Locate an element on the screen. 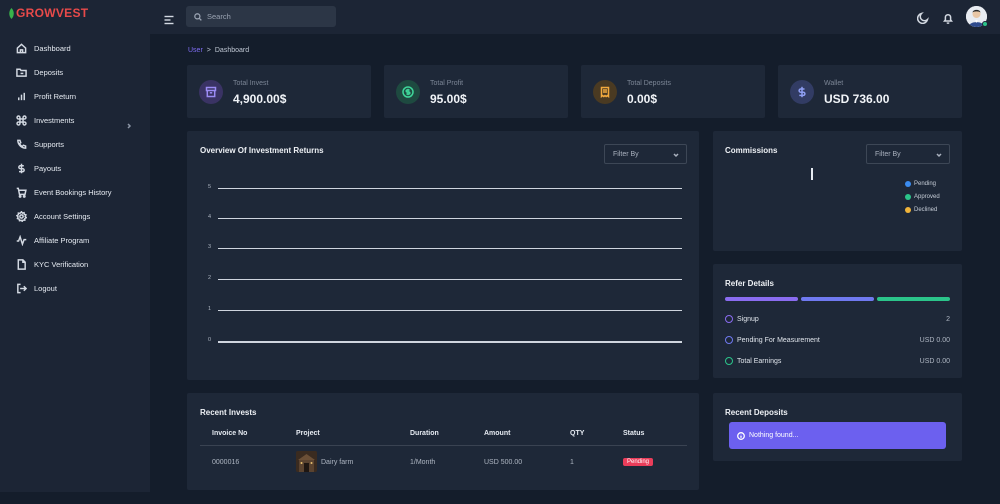 This screenshot has width=1000, height=504. home-icon is located at coordinates (21, 48).